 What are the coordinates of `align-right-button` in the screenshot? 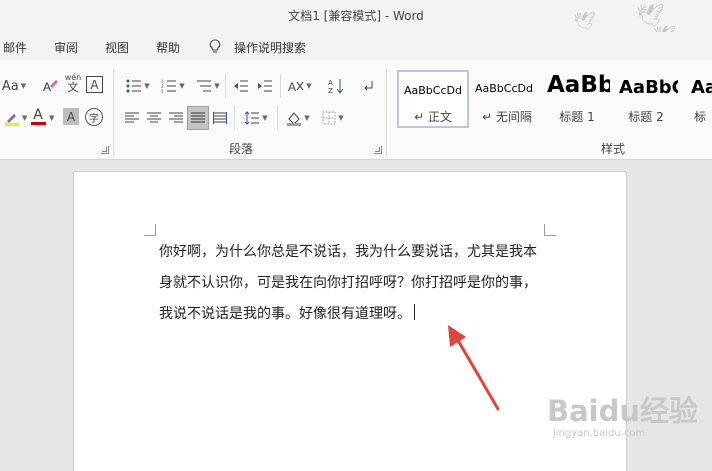 It's located at (176, 118).